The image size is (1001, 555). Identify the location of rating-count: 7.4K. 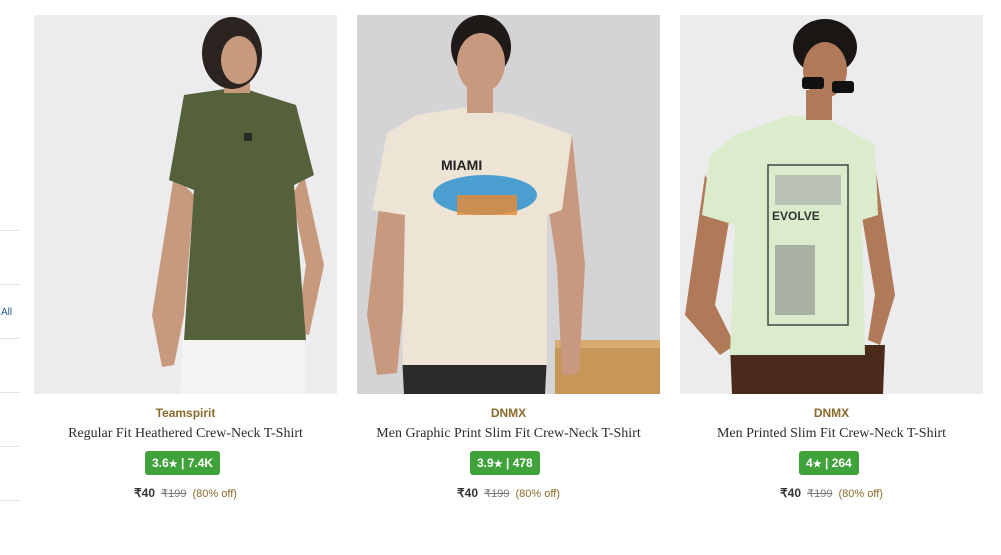
(200, 463).